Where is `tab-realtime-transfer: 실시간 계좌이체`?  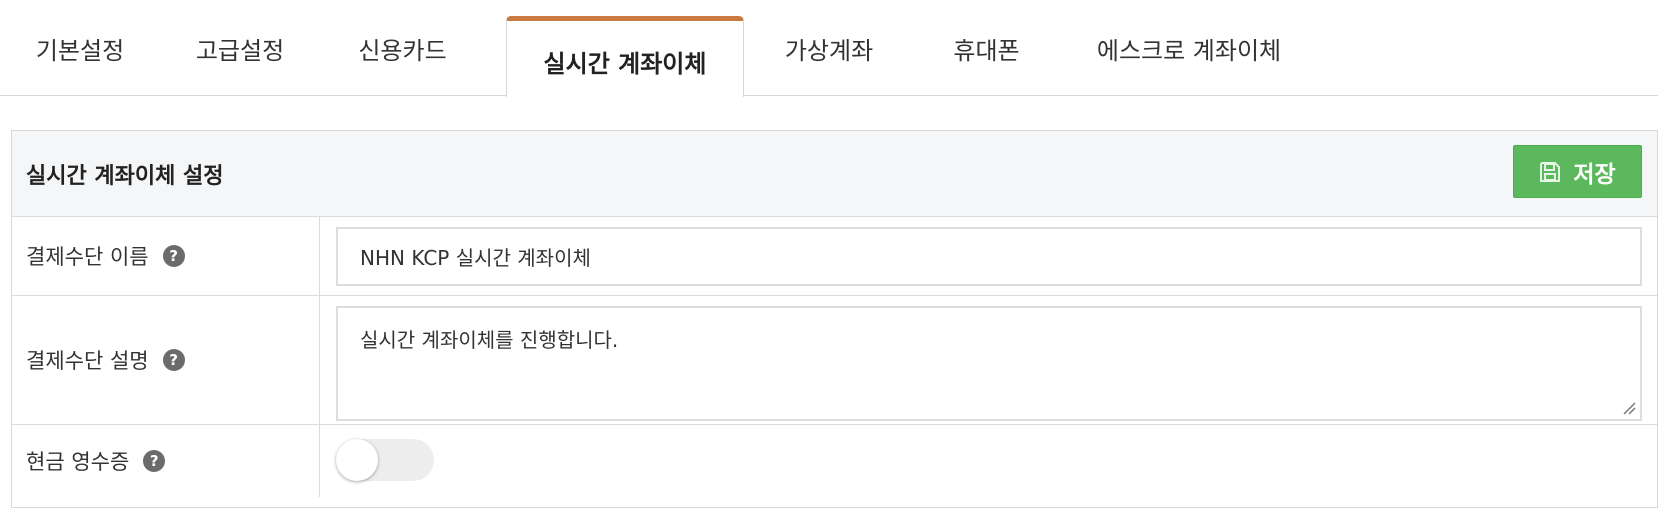
tab-realtime-transfer: 실시간 계좌이체 is located at coordinates (625, 56).